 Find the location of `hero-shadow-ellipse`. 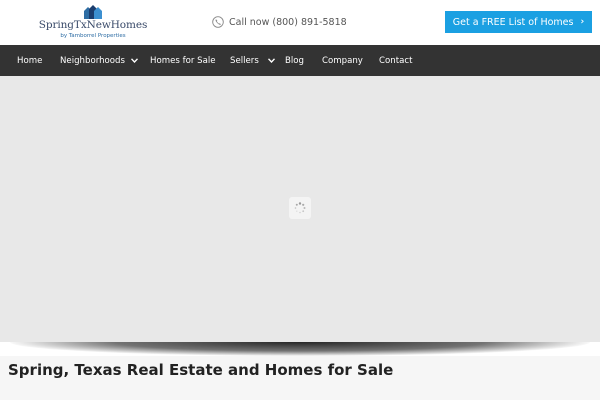

hero-shadow-ellipse is located at coordinates (300, 349).